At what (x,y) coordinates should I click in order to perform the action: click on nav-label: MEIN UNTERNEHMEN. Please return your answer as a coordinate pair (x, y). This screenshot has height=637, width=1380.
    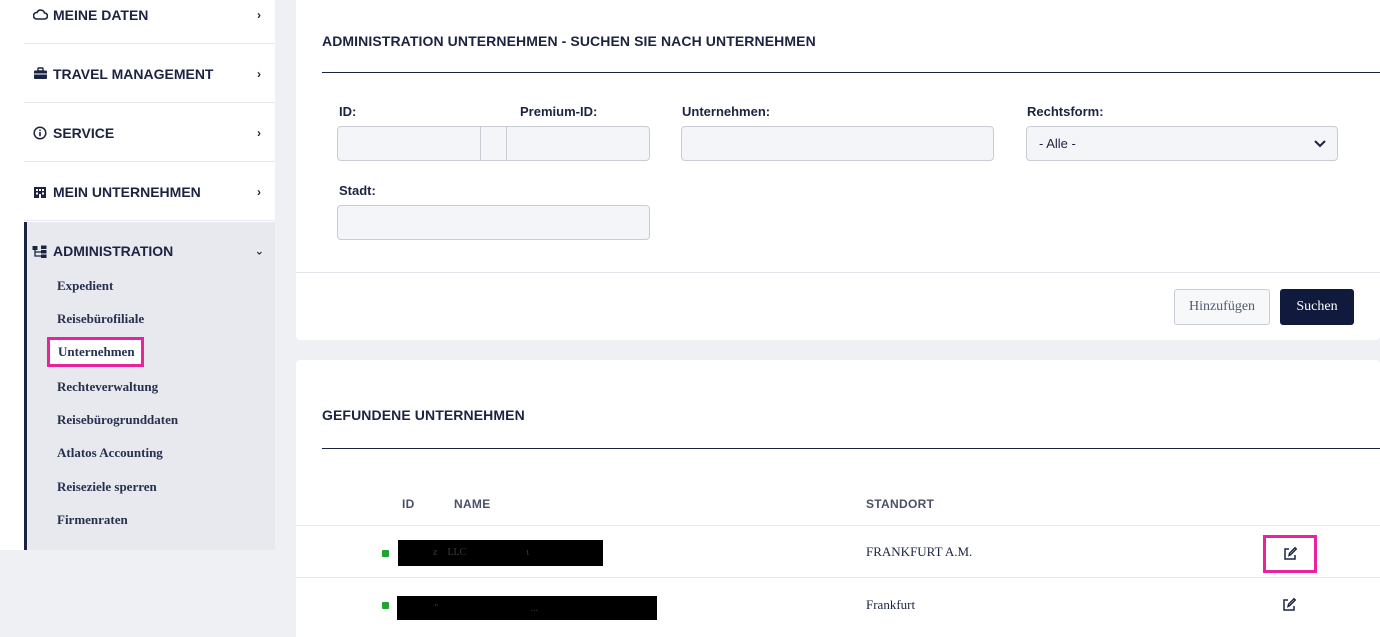
    Looking at the image, I should click on (127, 191).